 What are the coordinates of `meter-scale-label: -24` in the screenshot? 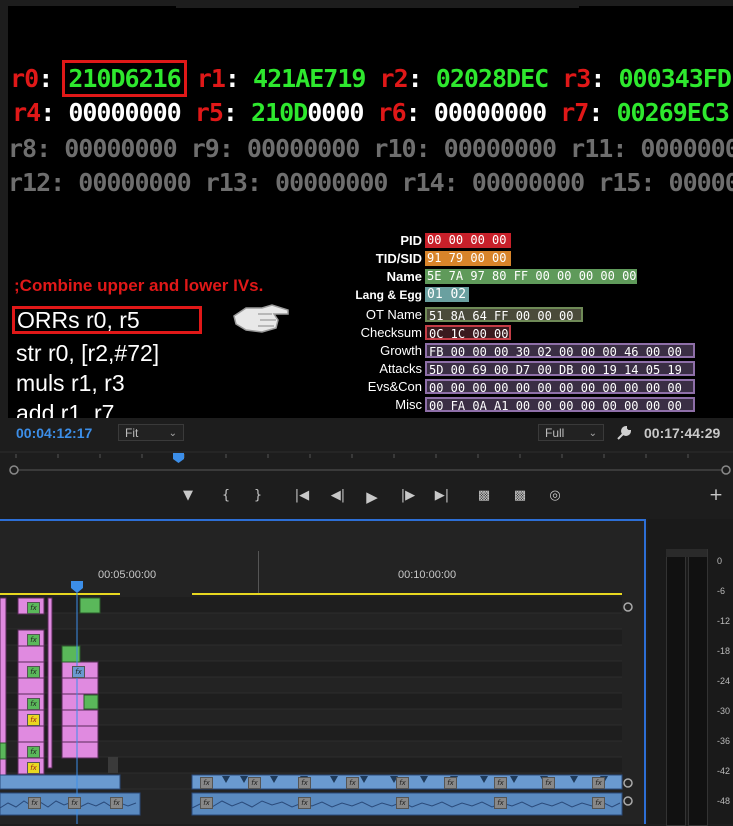 It's located at (724, 681).